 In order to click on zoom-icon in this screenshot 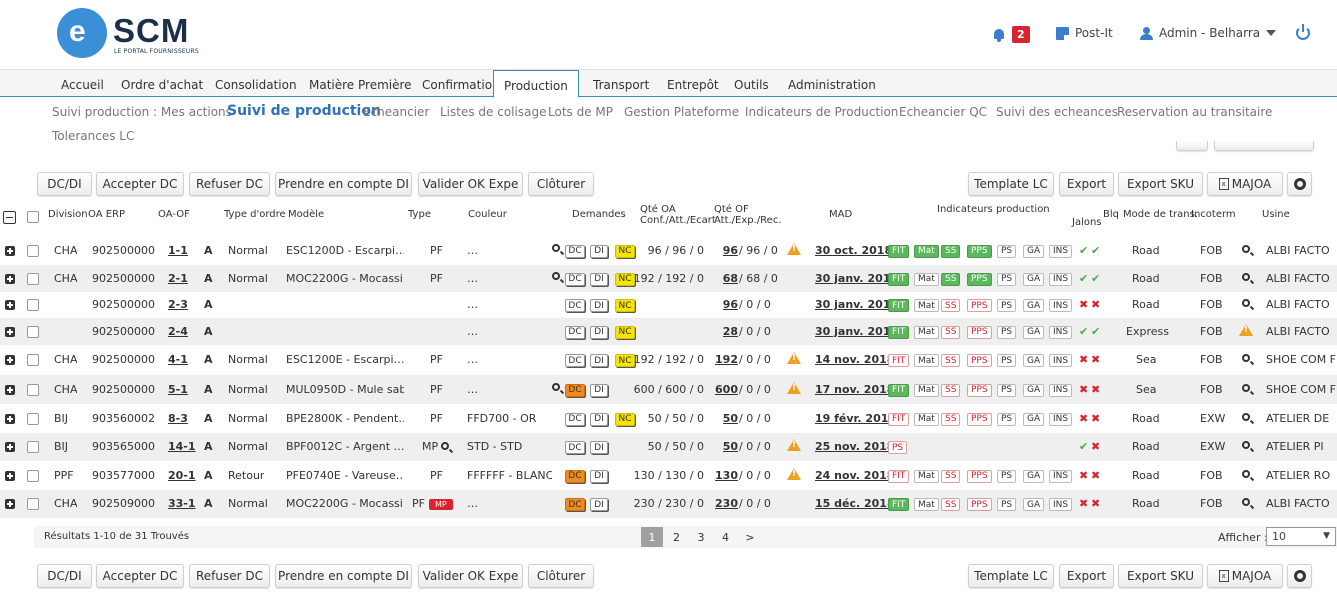, I will do `click(556, 275)`.